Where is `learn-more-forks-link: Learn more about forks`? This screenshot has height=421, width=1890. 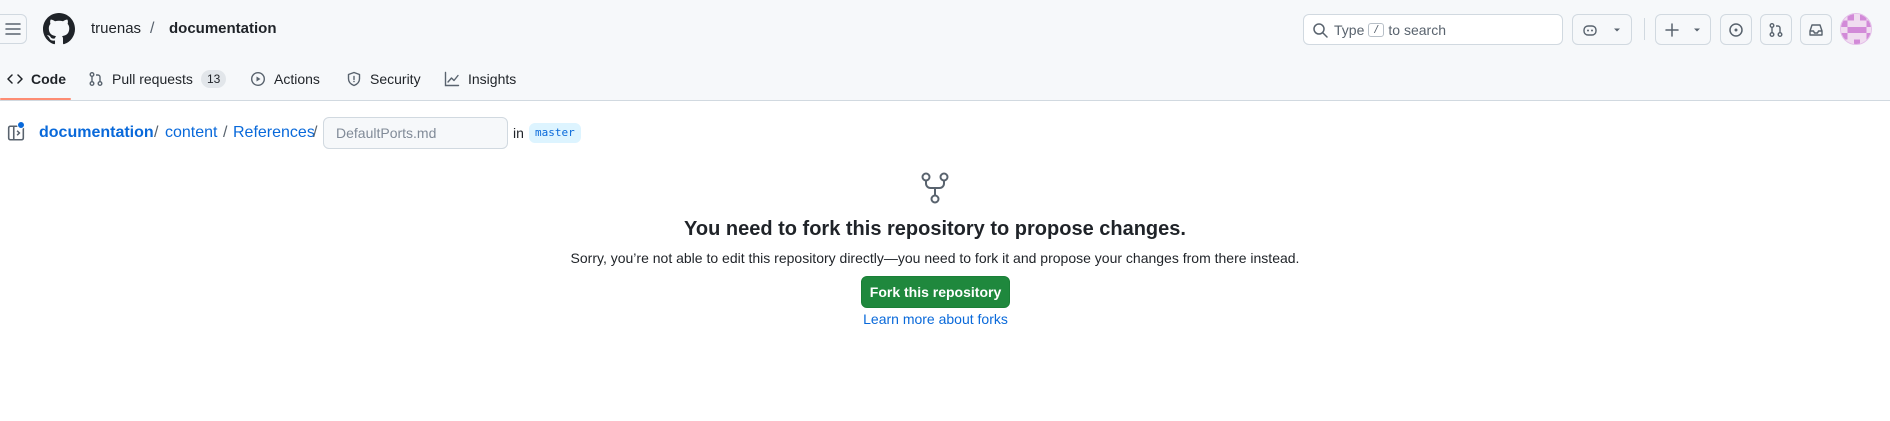
learn-more-forks-link: Learn more about forks is located at coordinates (935, 319).